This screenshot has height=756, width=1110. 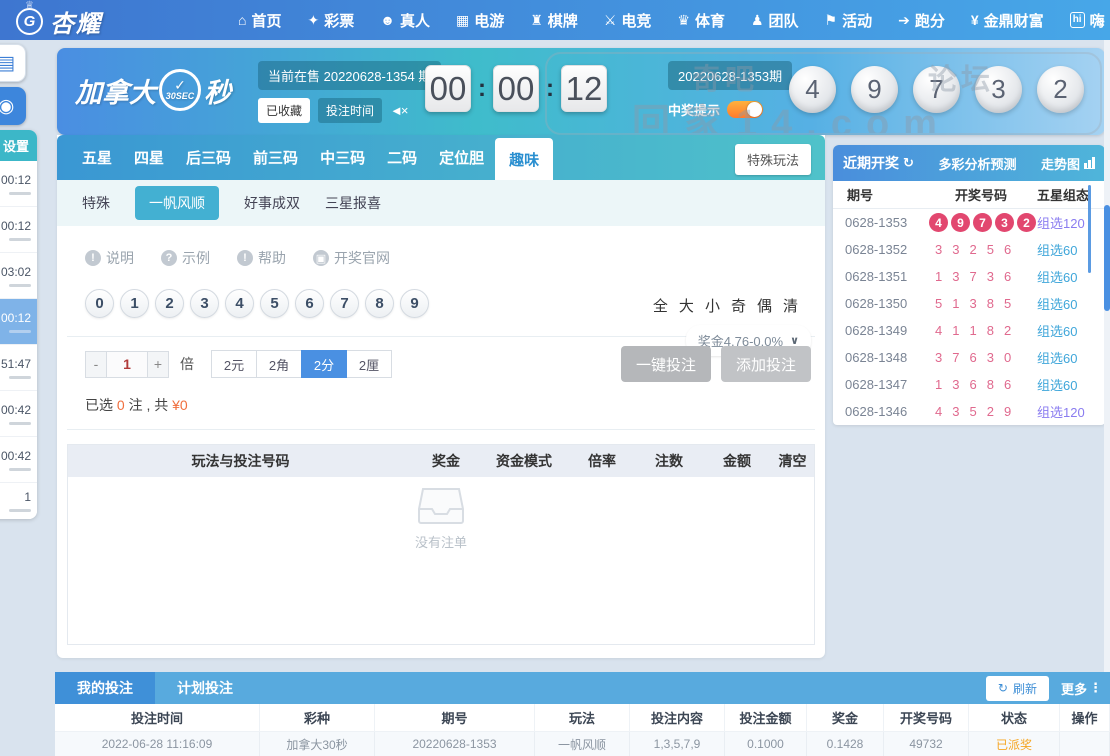 What do you see at coordinates (790, 305) in the screenshot?
I see `quick-pick-清: 清` at bounding box center [790, 305].